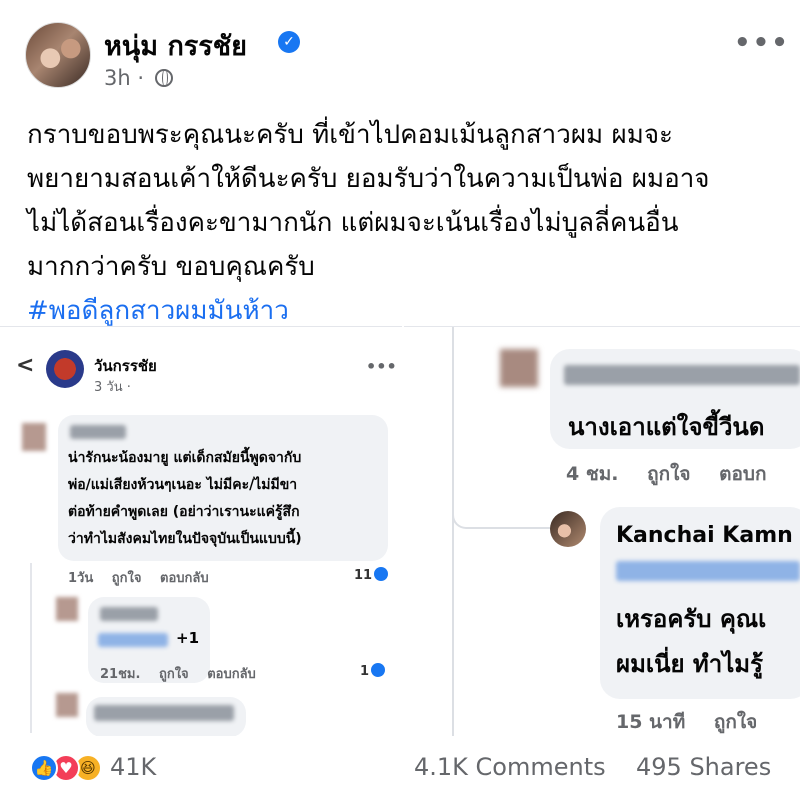  Describe the element at coordinates (697, 721) in the screenshot. I see `comment-actions: 15 นาที ถูกใจ` at that location.